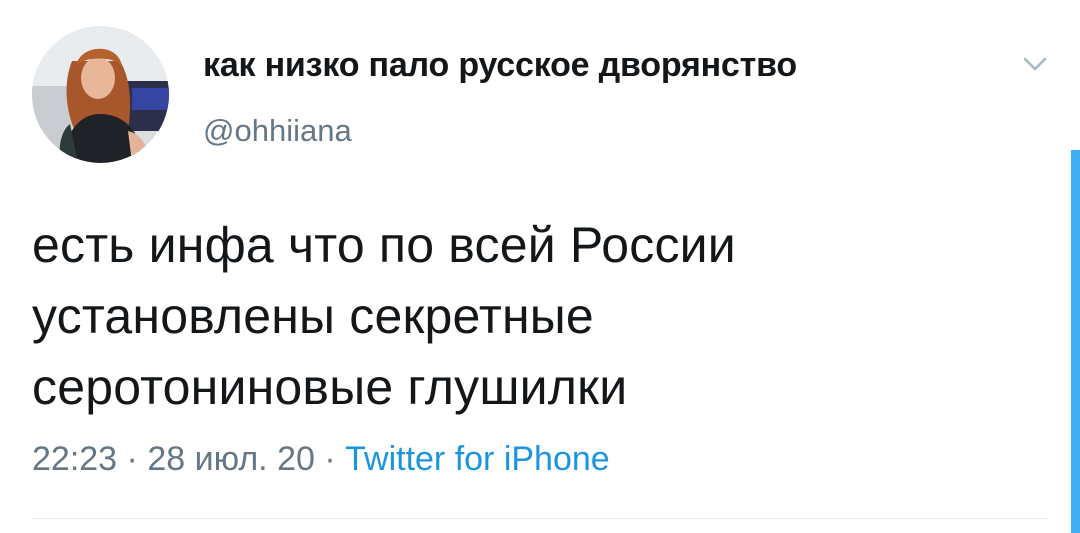 The height and width of the screenshot is (533, 1080). I want to click on scrollbar, so click(1075, 341).